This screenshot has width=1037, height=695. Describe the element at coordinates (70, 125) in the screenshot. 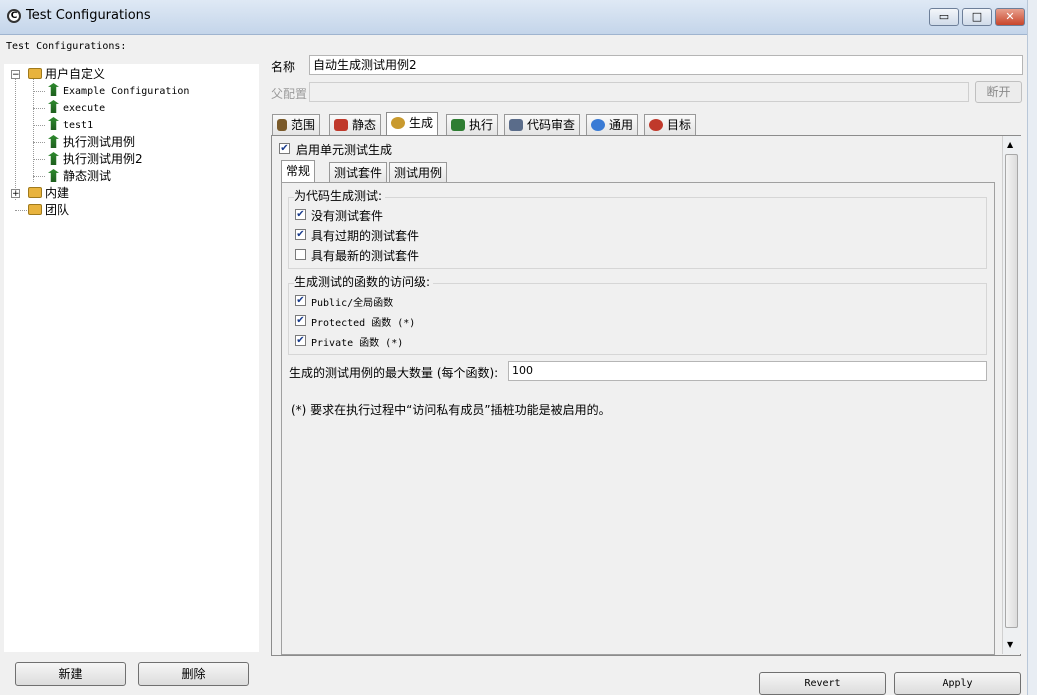

I see `tree-item-test1: test1` at that location.